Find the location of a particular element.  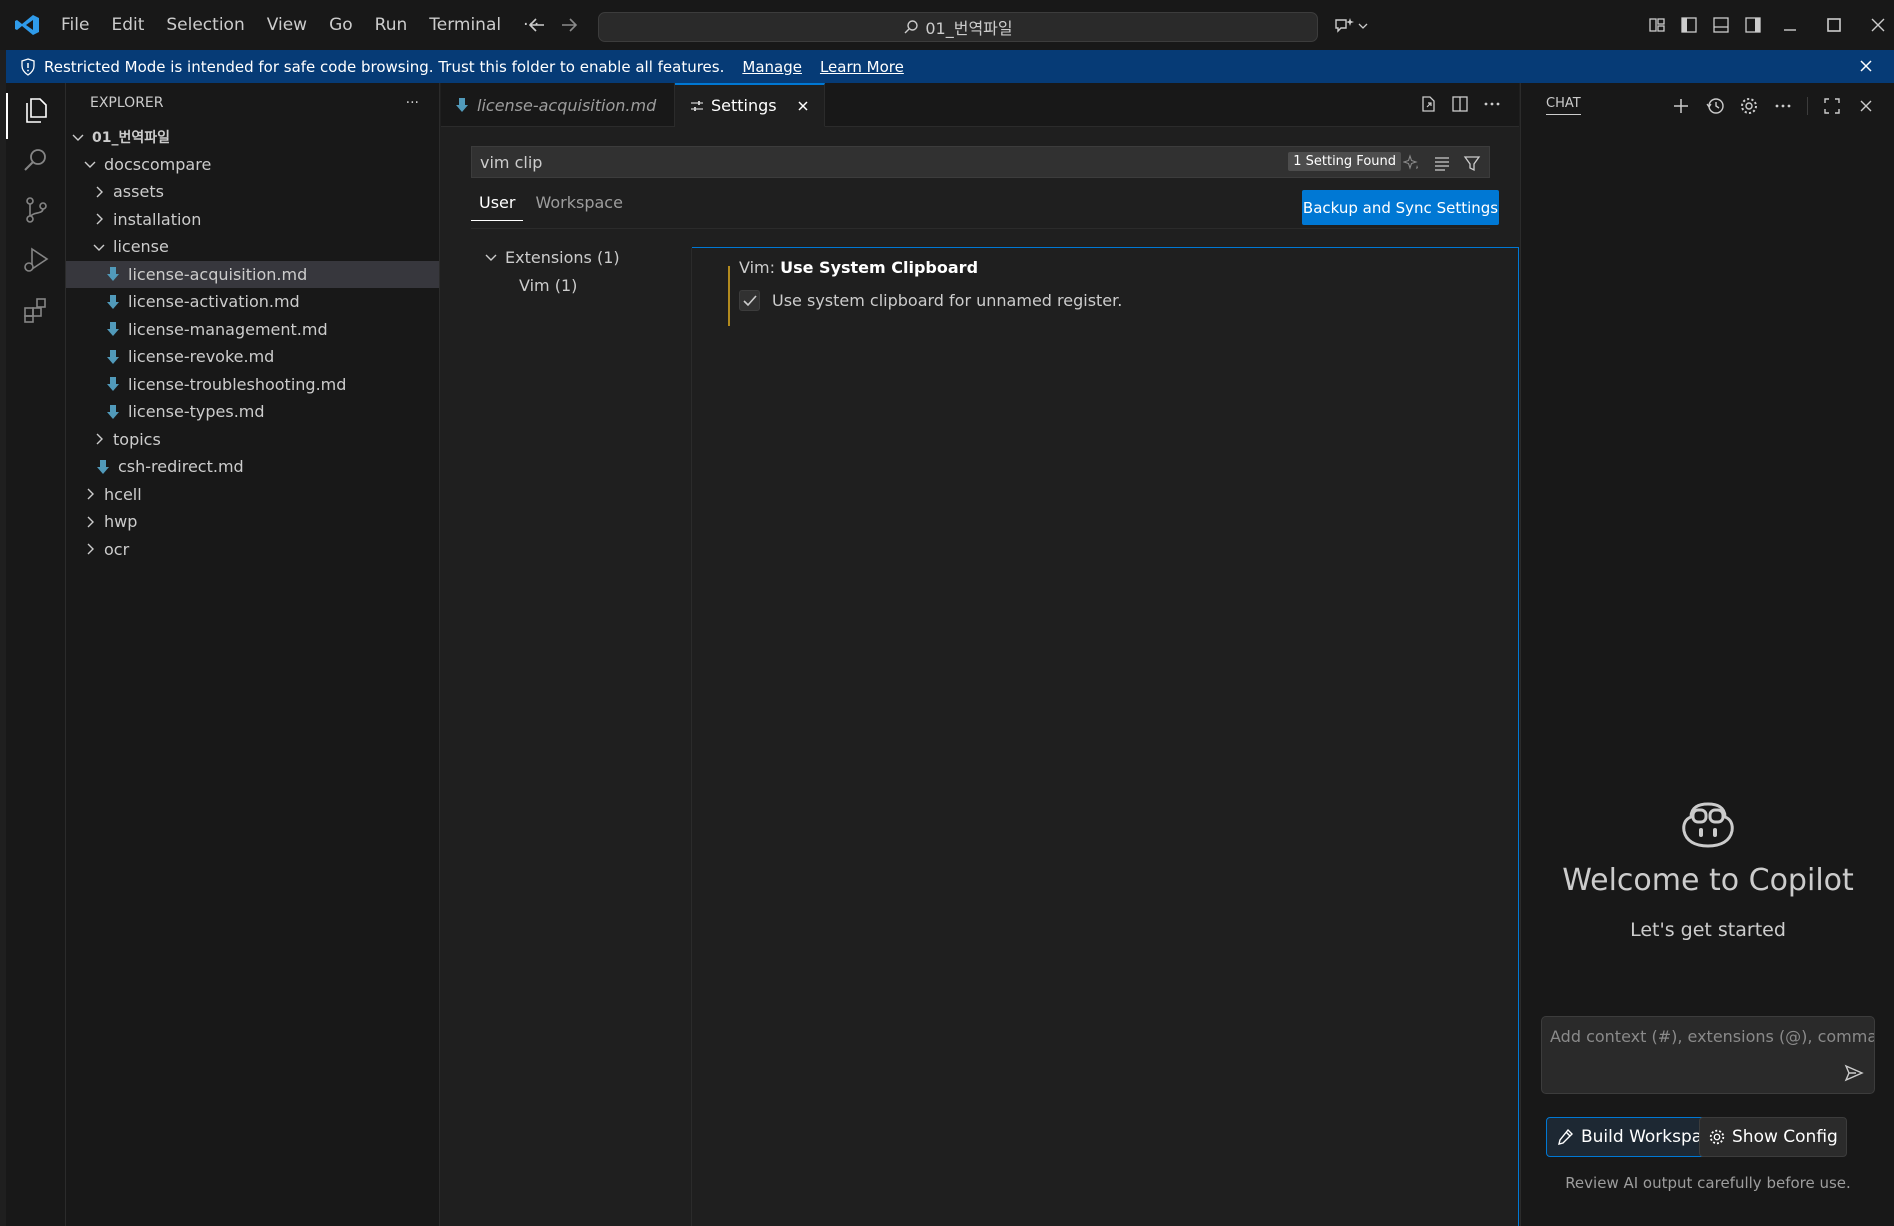

tree-label: license-types.md is located at coordinates (196, 412).